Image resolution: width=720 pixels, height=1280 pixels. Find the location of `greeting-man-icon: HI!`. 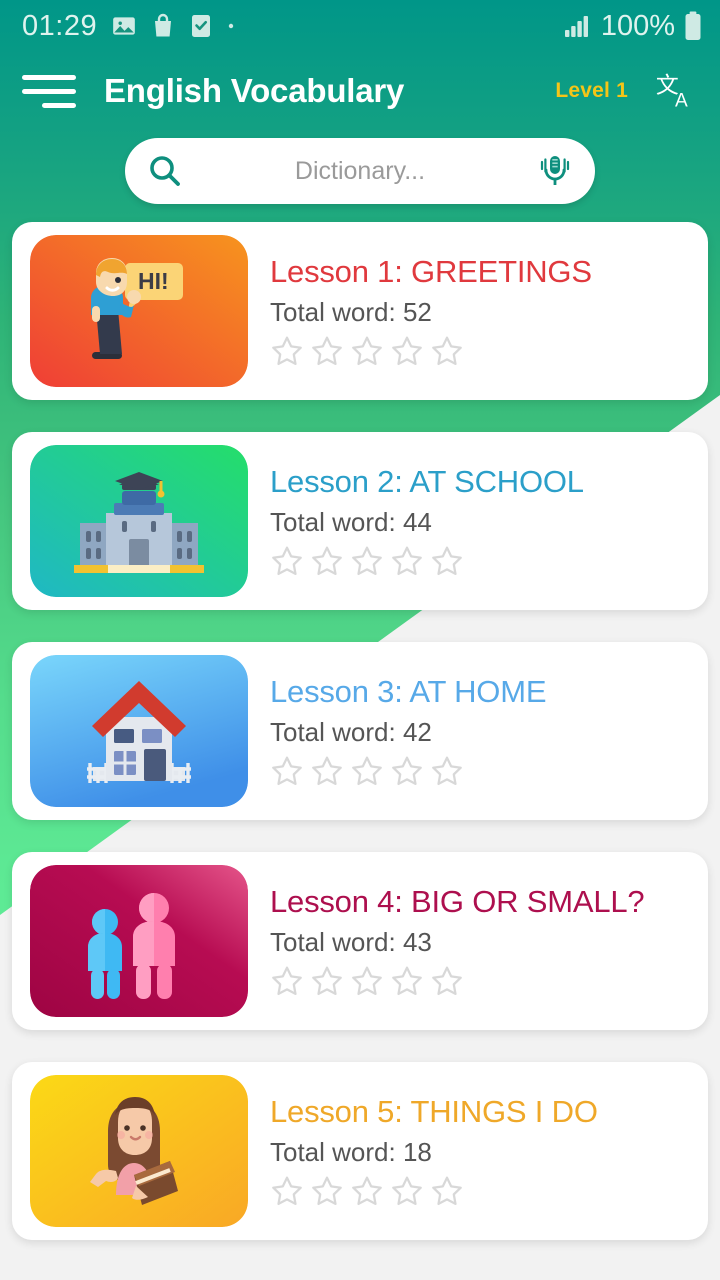

greeting-man-icon: HI! is located at coordinates (139, 311).